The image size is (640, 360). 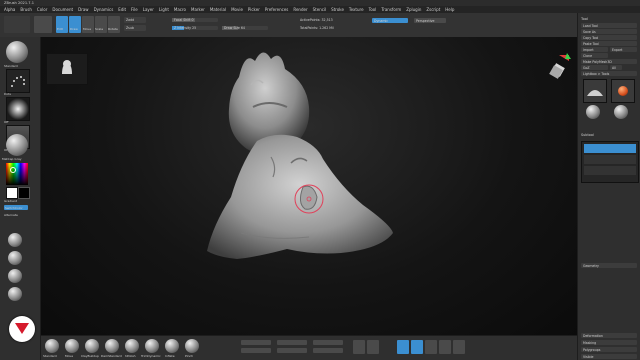 What do you see at coordinates (300, 9) in the screenshot?
I see `menu-render: Render` at bounding box center [300, 9].